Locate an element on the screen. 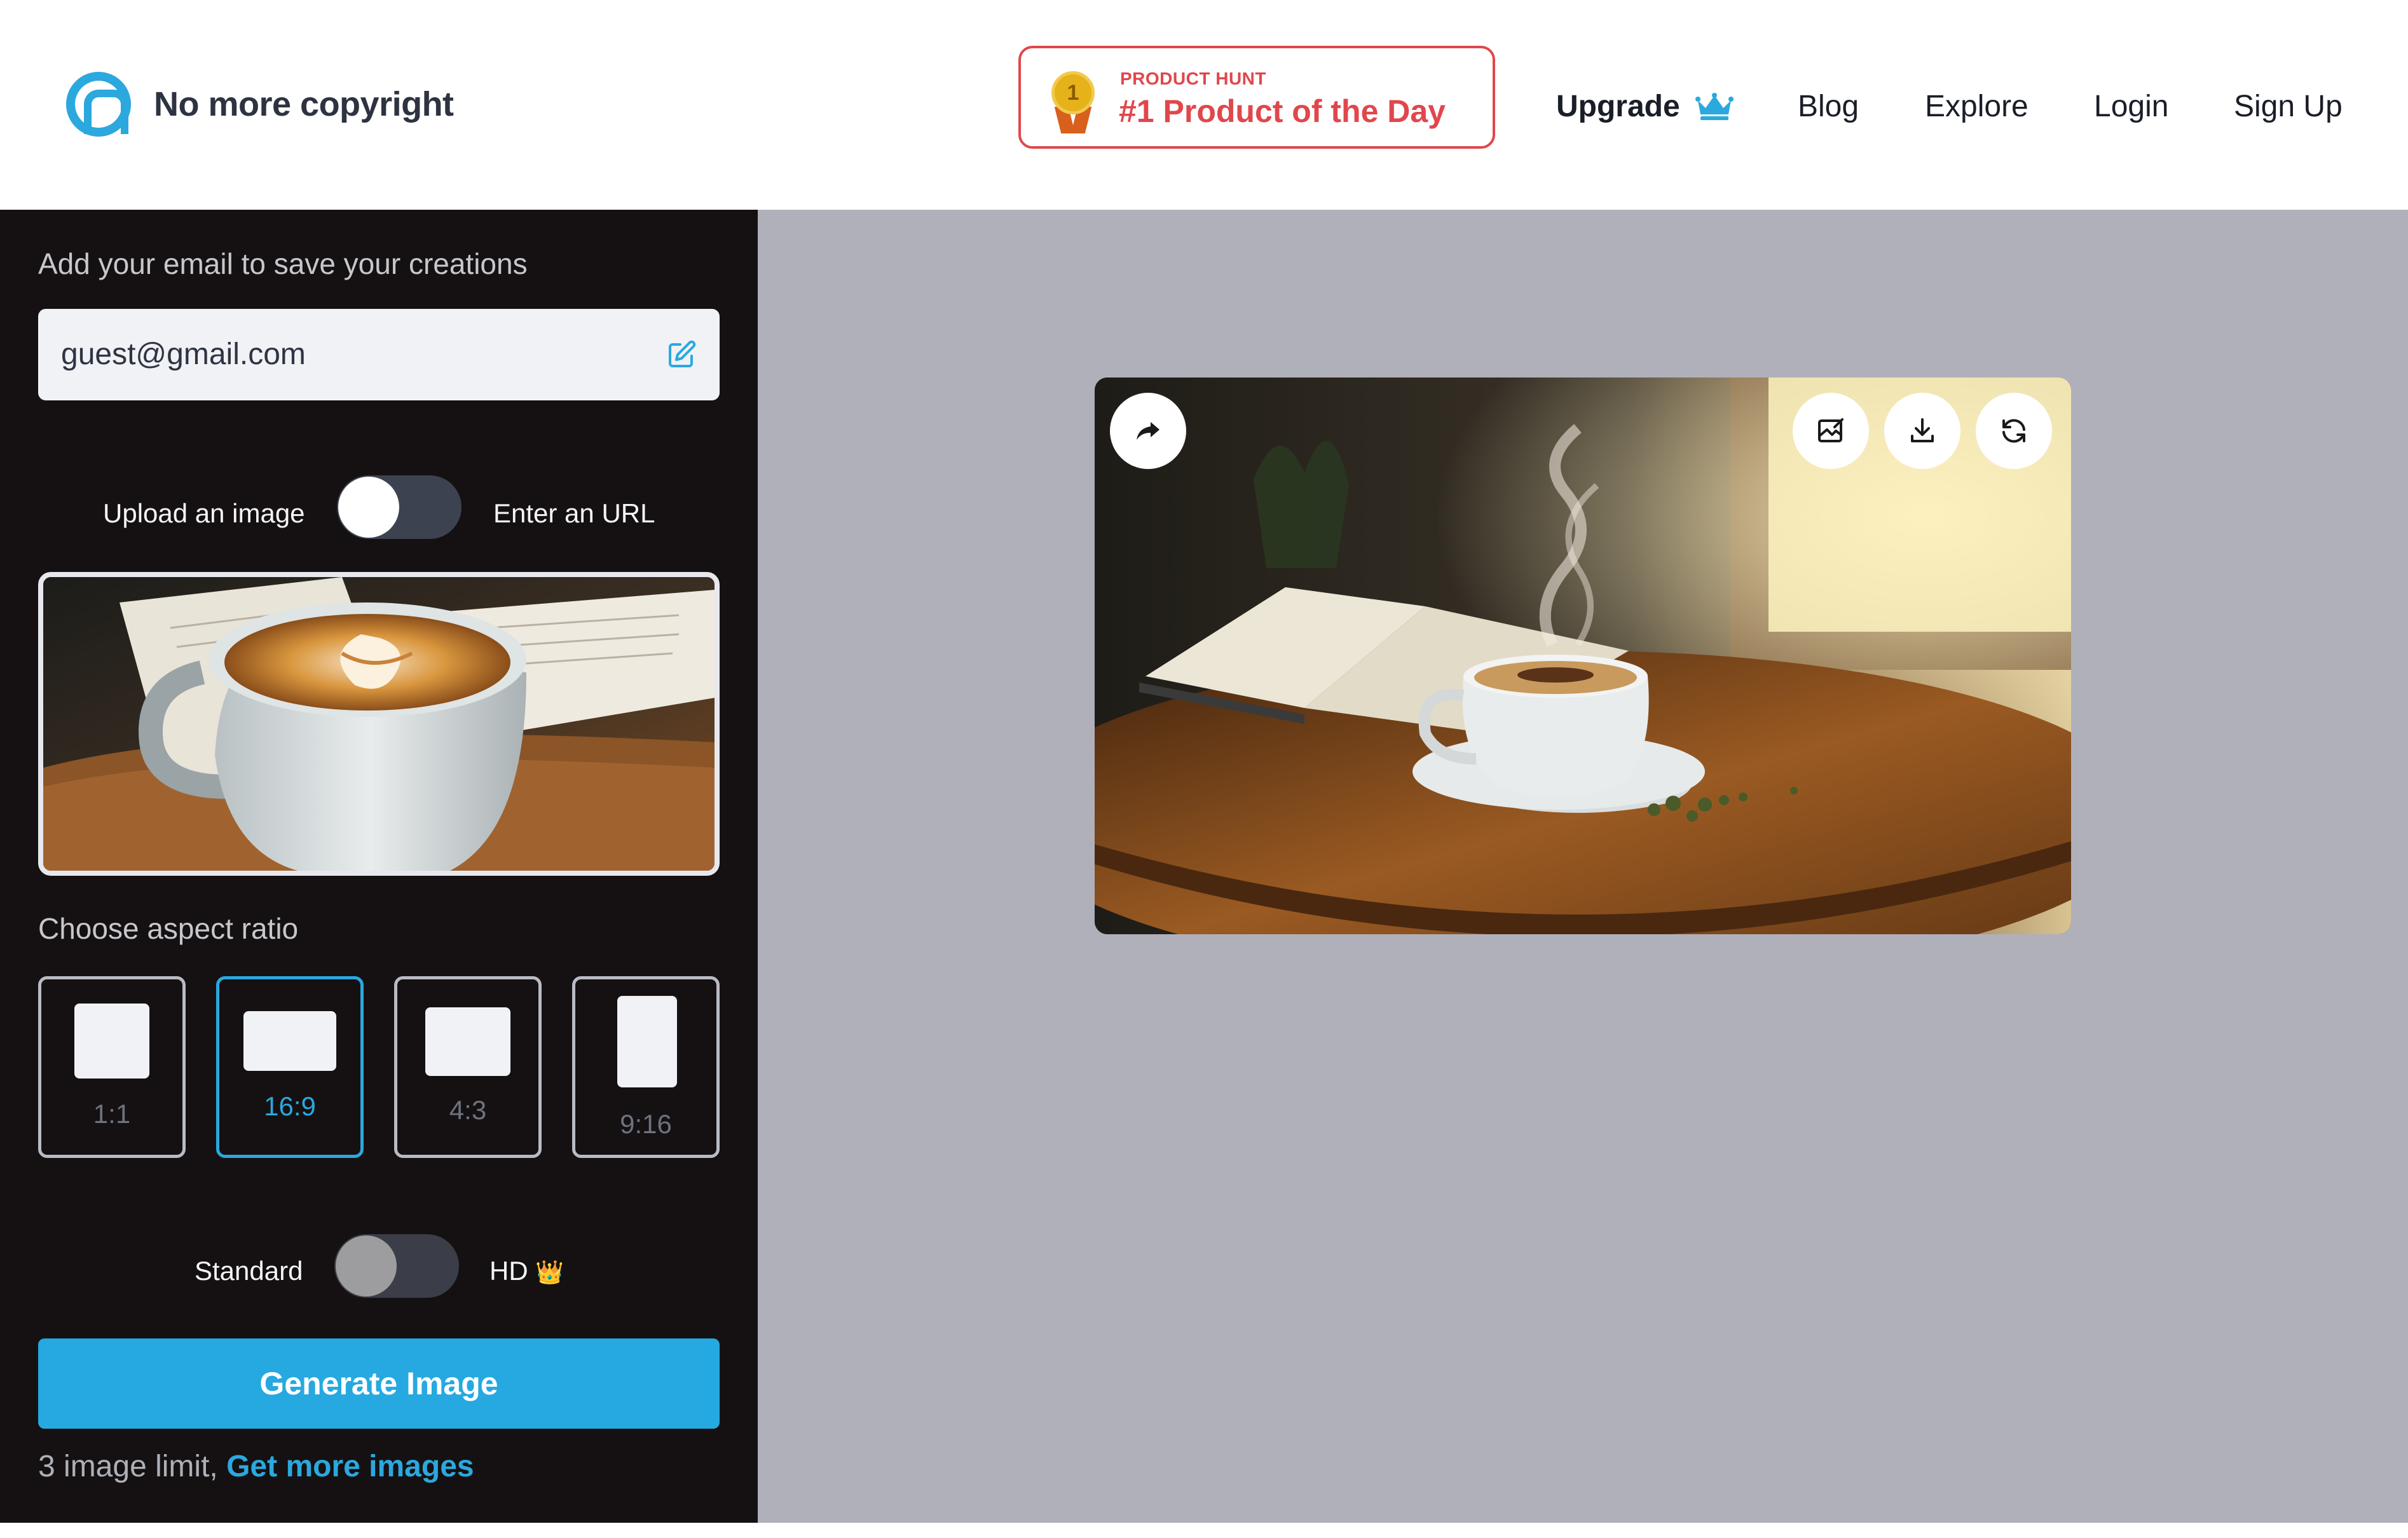 The image size is (2408, 1538). medal-icon: 1 is located at coordinates (1073, 103).